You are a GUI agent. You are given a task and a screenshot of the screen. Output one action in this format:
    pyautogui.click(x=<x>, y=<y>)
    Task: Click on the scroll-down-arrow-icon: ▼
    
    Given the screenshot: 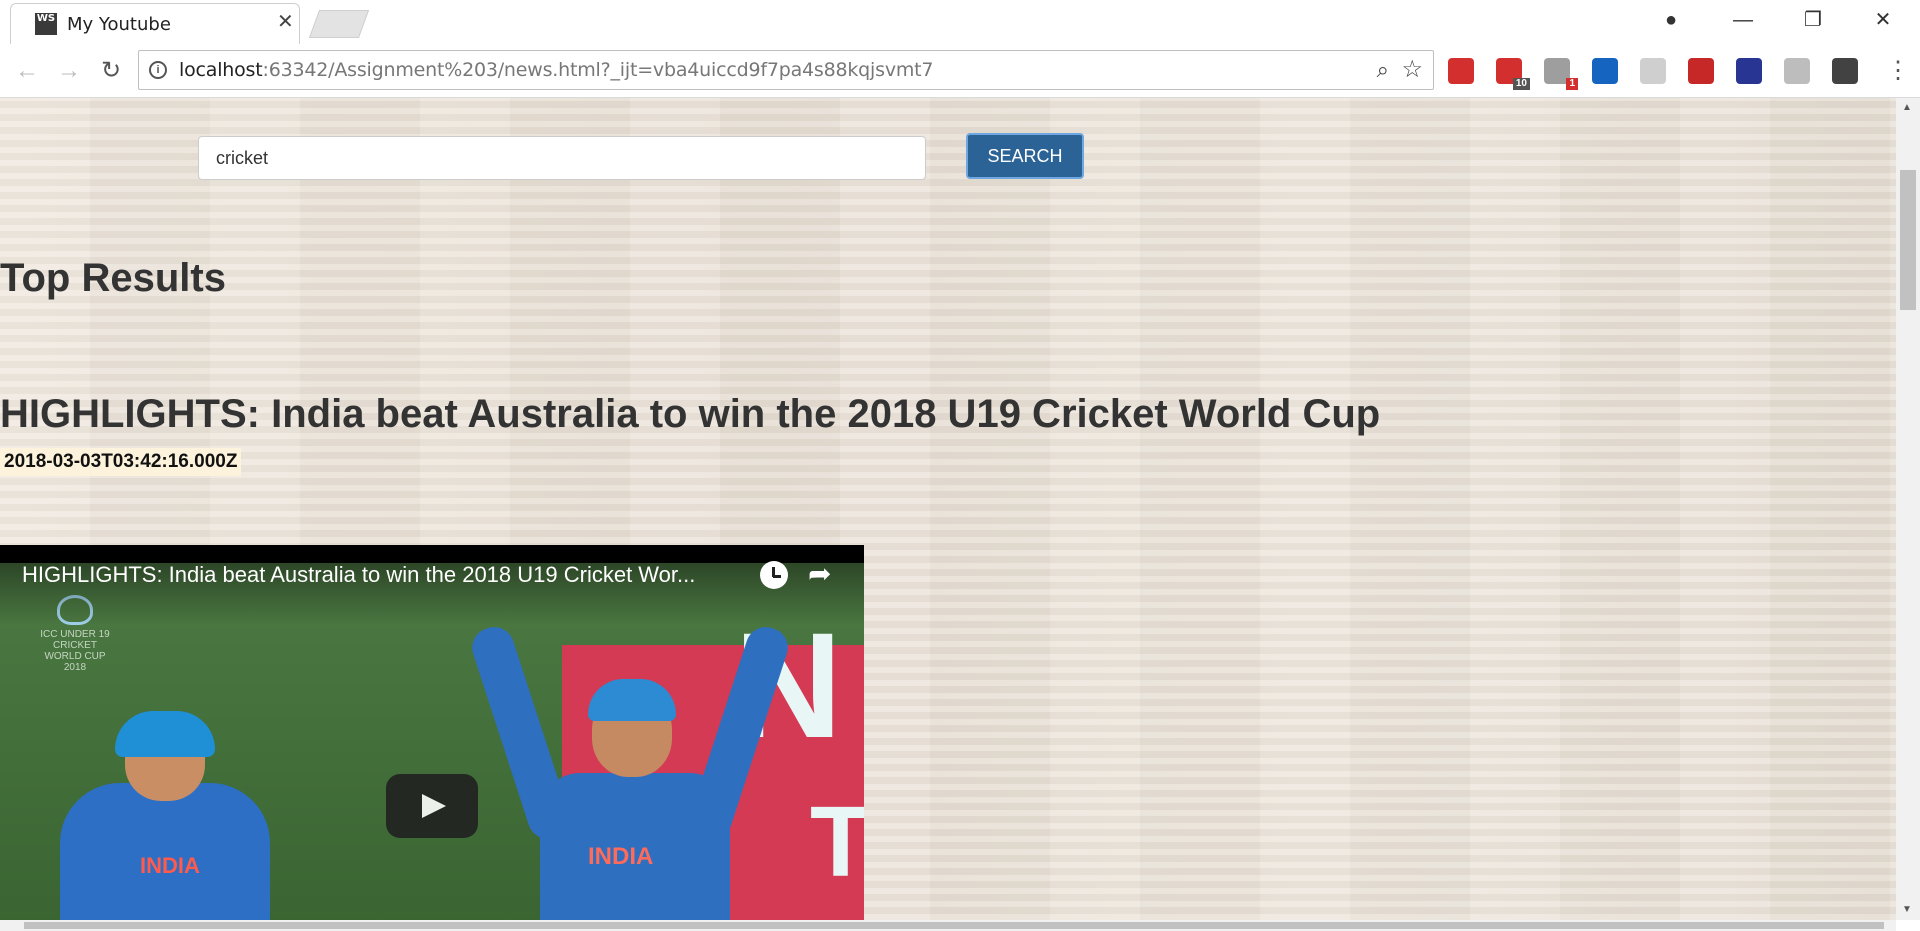 What is the action you would take?
    pyautogui.click(x=1907, y=909)
    